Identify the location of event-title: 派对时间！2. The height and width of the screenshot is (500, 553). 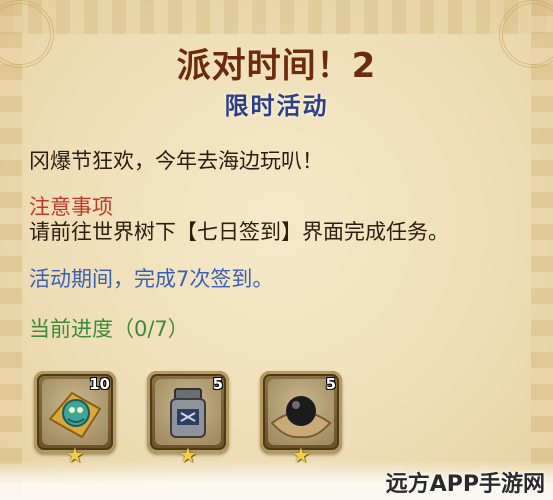
(276, 66).